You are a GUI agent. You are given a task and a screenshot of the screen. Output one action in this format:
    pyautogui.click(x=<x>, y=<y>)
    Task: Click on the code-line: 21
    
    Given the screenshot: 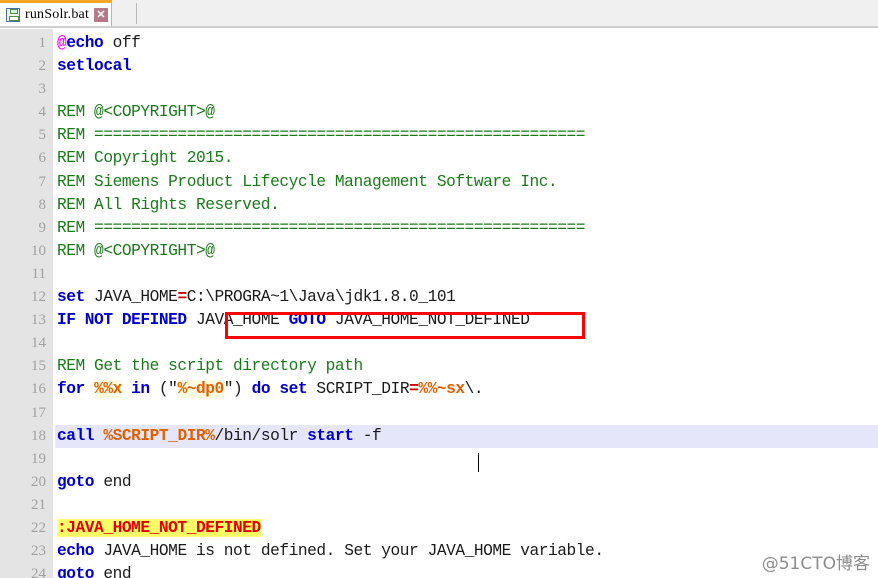 What is the action you would take?
    pyautogui.click(x=439, y=505)
    